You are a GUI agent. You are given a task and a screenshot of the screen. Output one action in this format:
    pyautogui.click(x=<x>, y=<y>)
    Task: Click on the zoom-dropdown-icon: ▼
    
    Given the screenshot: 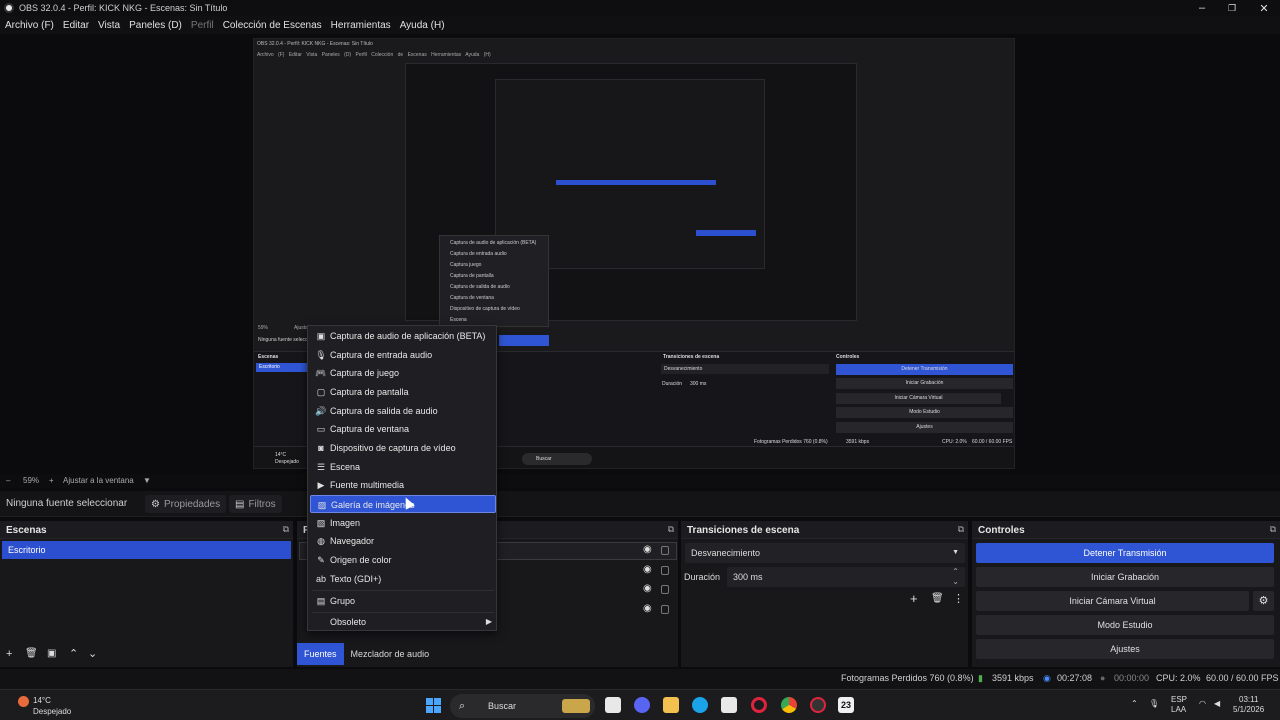 What is the action you would take?
    pyautogui.click(x=147, y=480)
    